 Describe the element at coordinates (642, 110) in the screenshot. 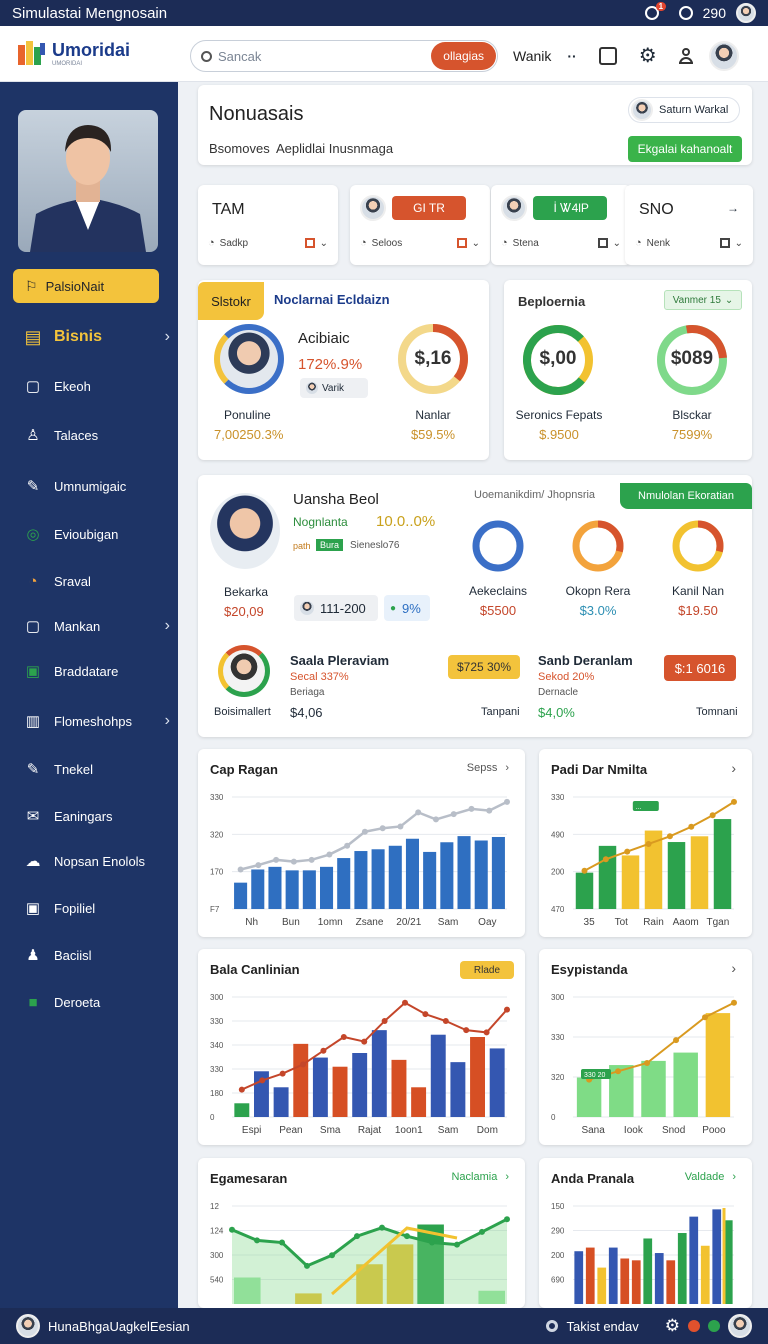

I see `header-user-avatar` at that location.